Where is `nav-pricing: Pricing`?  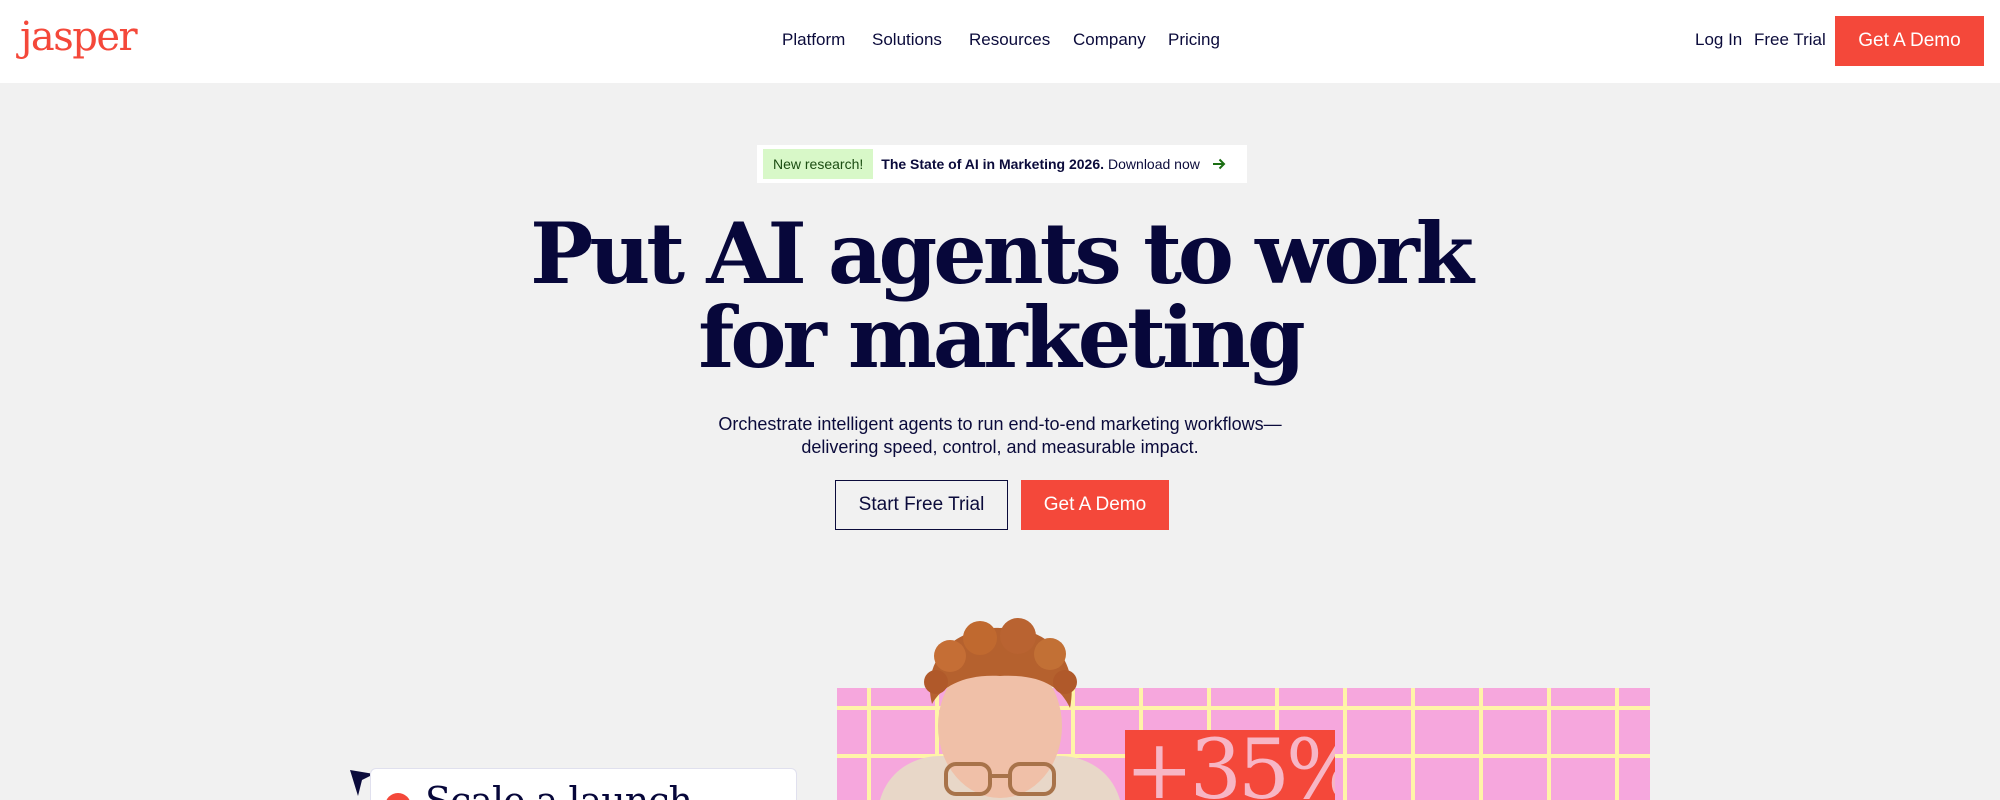
nav-pricing: Pricing is located at coordinates (1194, 40).